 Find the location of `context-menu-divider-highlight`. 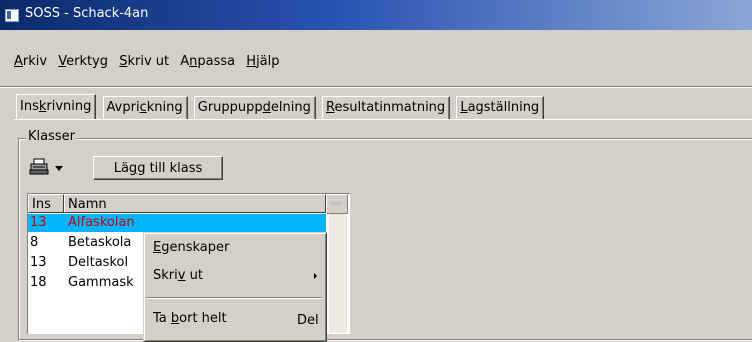

context-menu-divider-highlight is located at coordinates (234, 298).